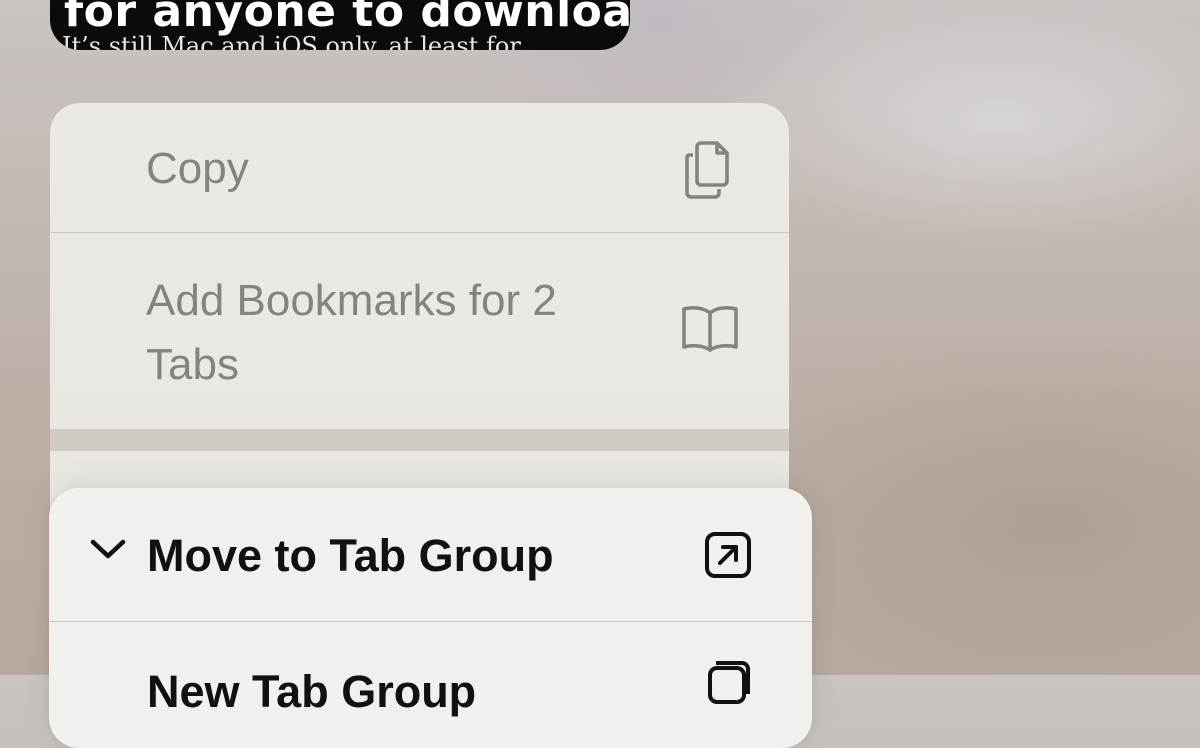 This screenshot has width=1200, height=748. I want to click on menu-item-add-bookmarks-label: Add Bookmarks for 2 Tabs, so click(351, 332).